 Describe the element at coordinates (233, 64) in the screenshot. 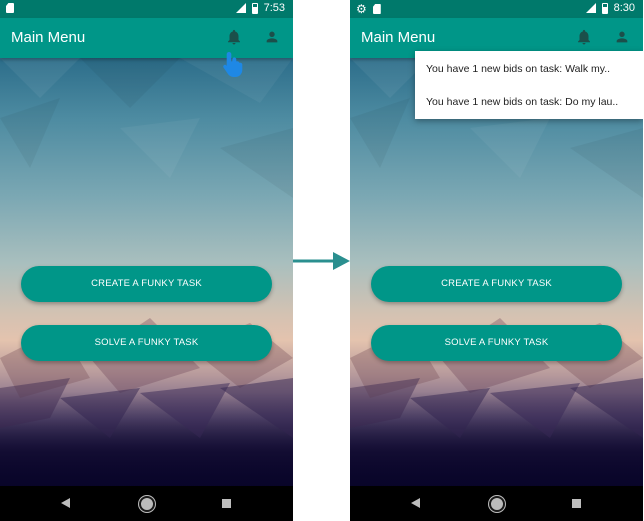

I see `tap-hand-icon` at that location.